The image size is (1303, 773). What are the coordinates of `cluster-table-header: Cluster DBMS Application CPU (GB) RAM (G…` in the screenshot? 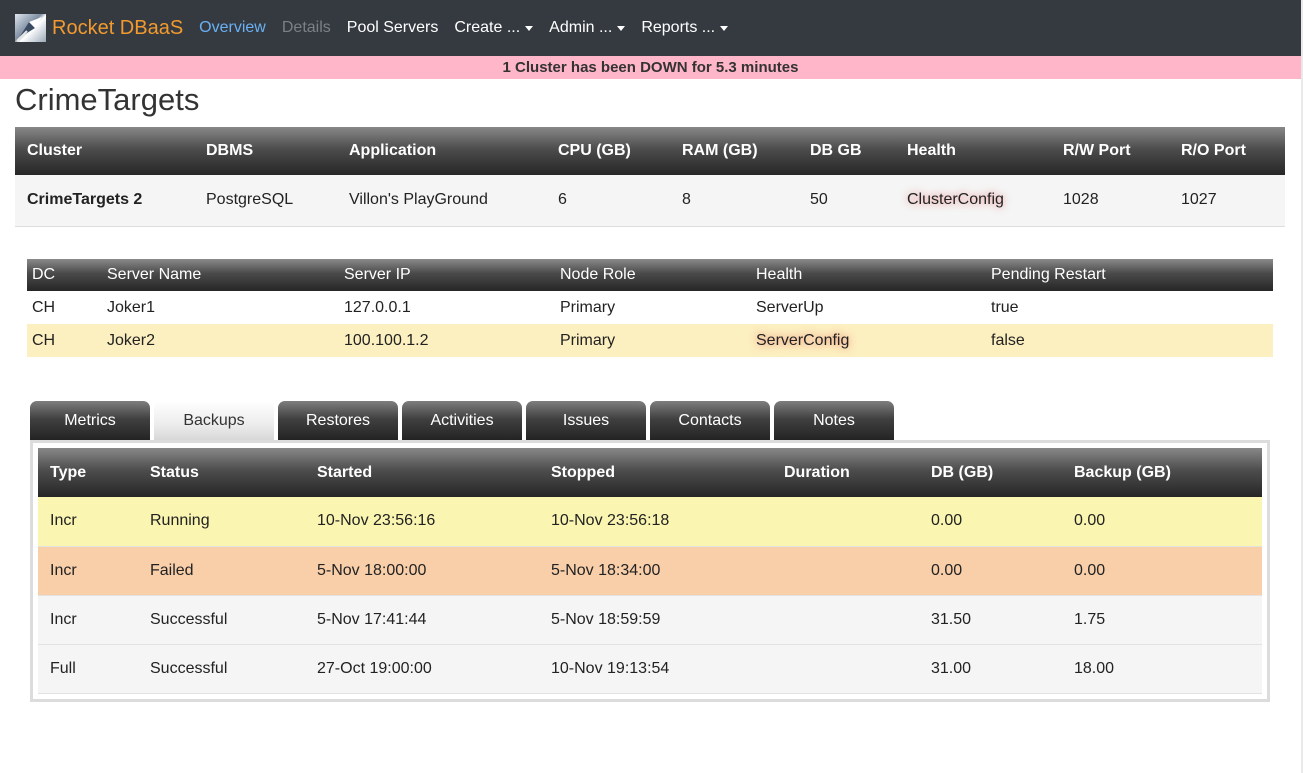 It's located at (650, 151).